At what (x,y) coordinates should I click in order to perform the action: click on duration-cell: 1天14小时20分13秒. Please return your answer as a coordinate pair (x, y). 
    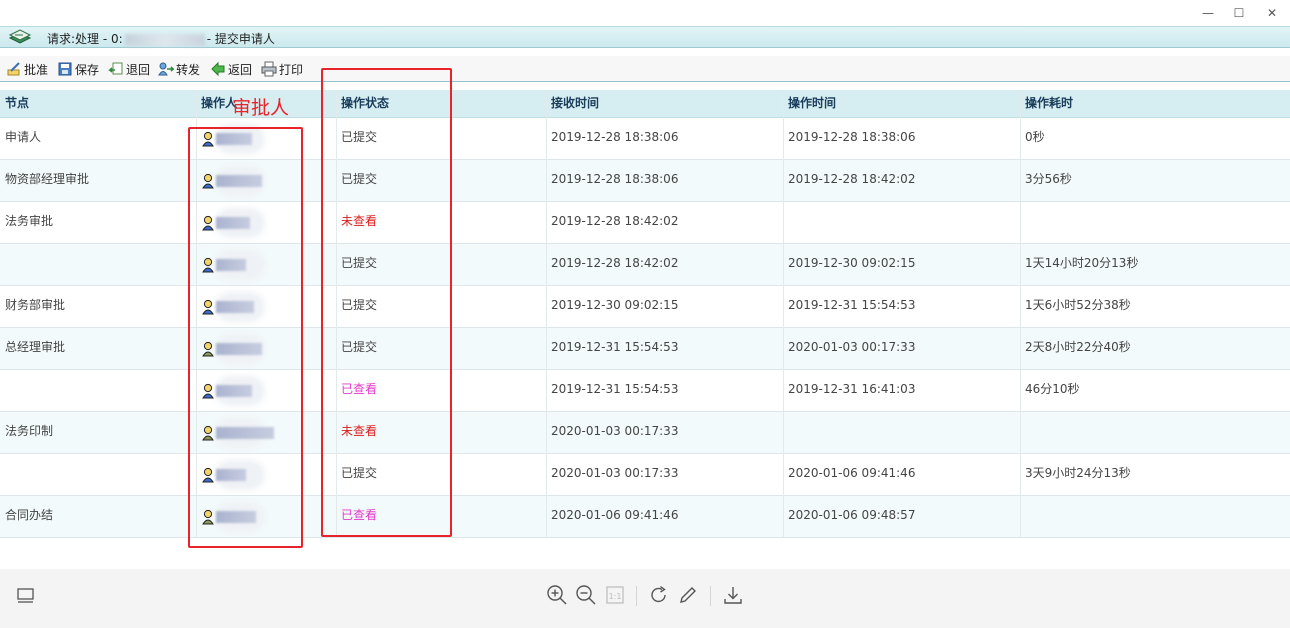
    Looking at the image, I should click on (1082, 263).